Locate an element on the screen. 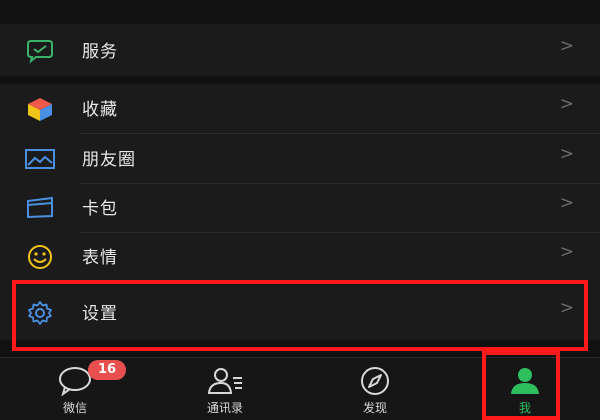  menu-item-settings-label: 设置 is located at coordinates (100, 314).